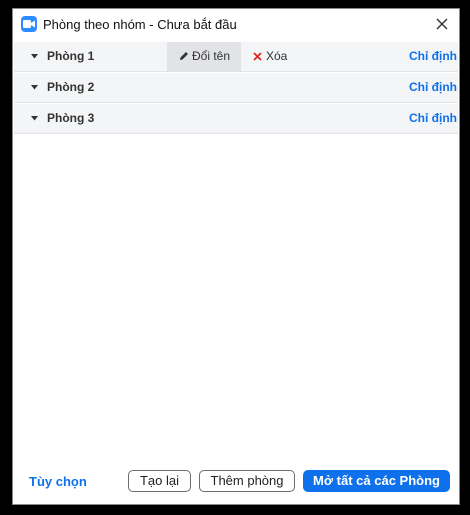 Image resolution: width=470 pixels, height=515 pixels. I want to click on rename-button: Đổi tên, so click(204, 56).